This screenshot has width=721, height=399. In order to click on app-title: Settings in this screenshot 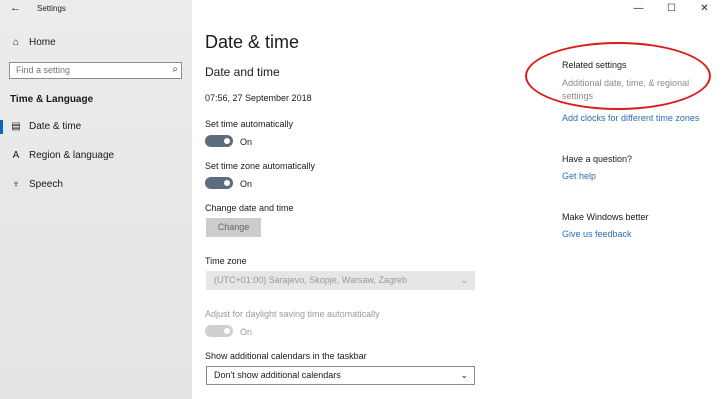, I will do `click(51, 8)`.